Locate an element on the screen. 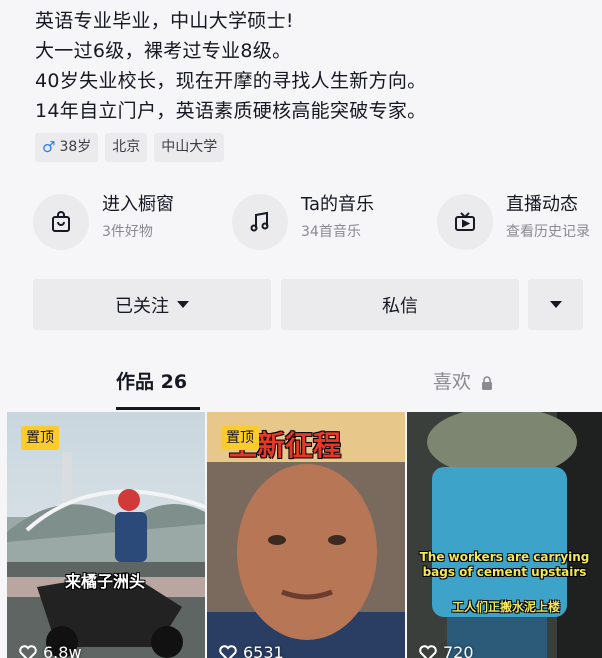 The image size is (602, 658). tab-likes: 喜欢 is located at coordinates (463, 382).